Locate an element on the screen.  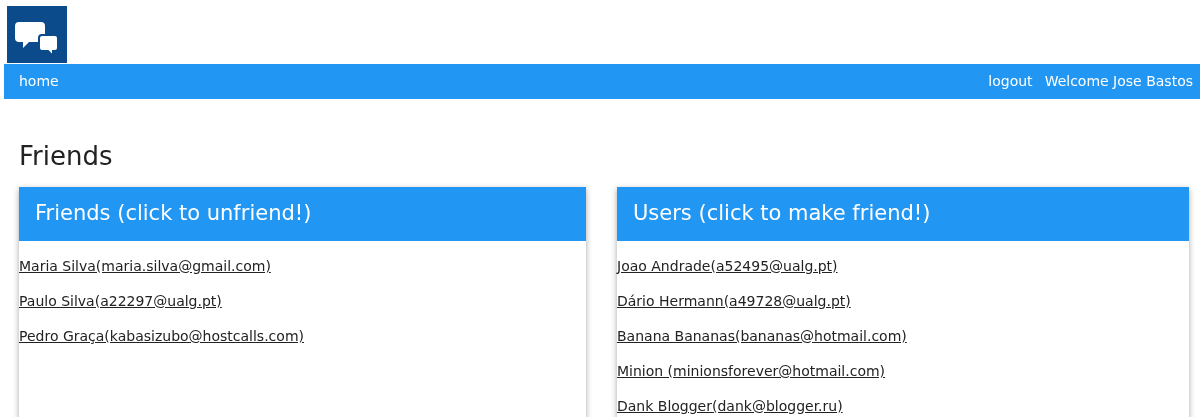
user-link: Minion (minionsforever@hotmail.com) is located at coordinates (751, 371).